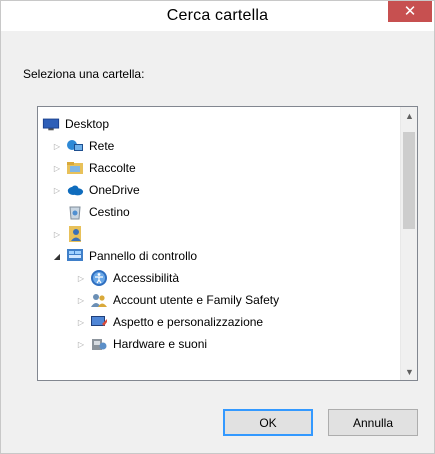 This screenshot has height=454, width=435. I want to click on cancel-button: Annulla, so click(373, 422).